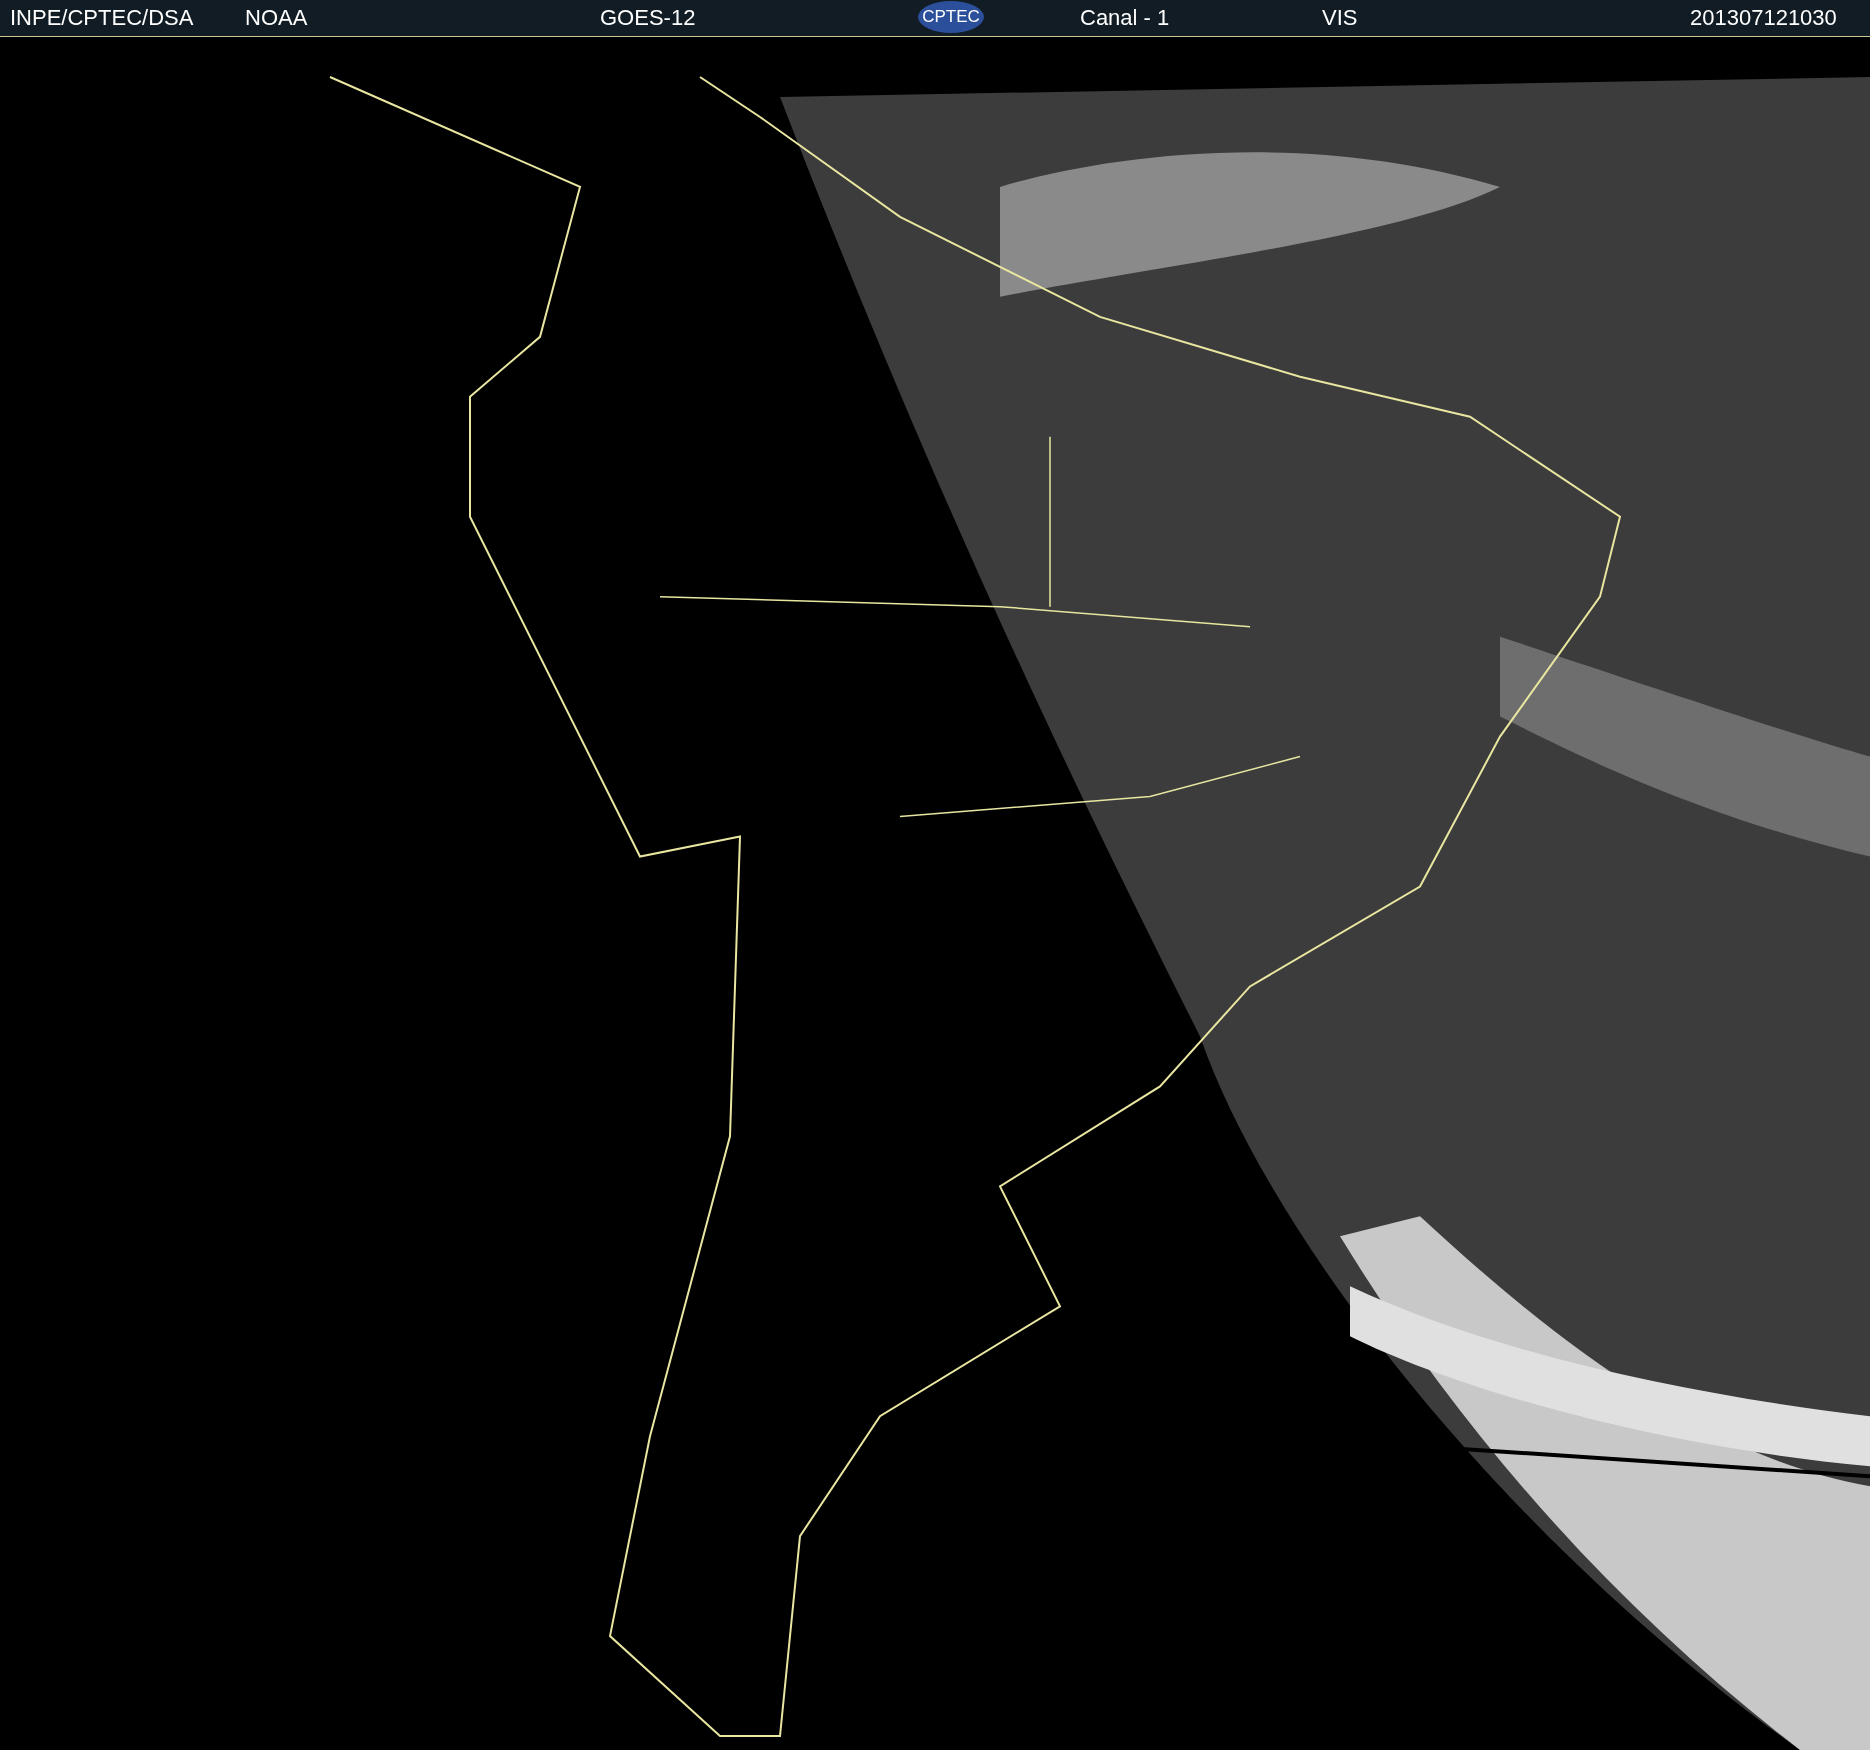 This screenshot has width=1870, height=1750. I want to click on header-label: VIS, so click(1340, 18).